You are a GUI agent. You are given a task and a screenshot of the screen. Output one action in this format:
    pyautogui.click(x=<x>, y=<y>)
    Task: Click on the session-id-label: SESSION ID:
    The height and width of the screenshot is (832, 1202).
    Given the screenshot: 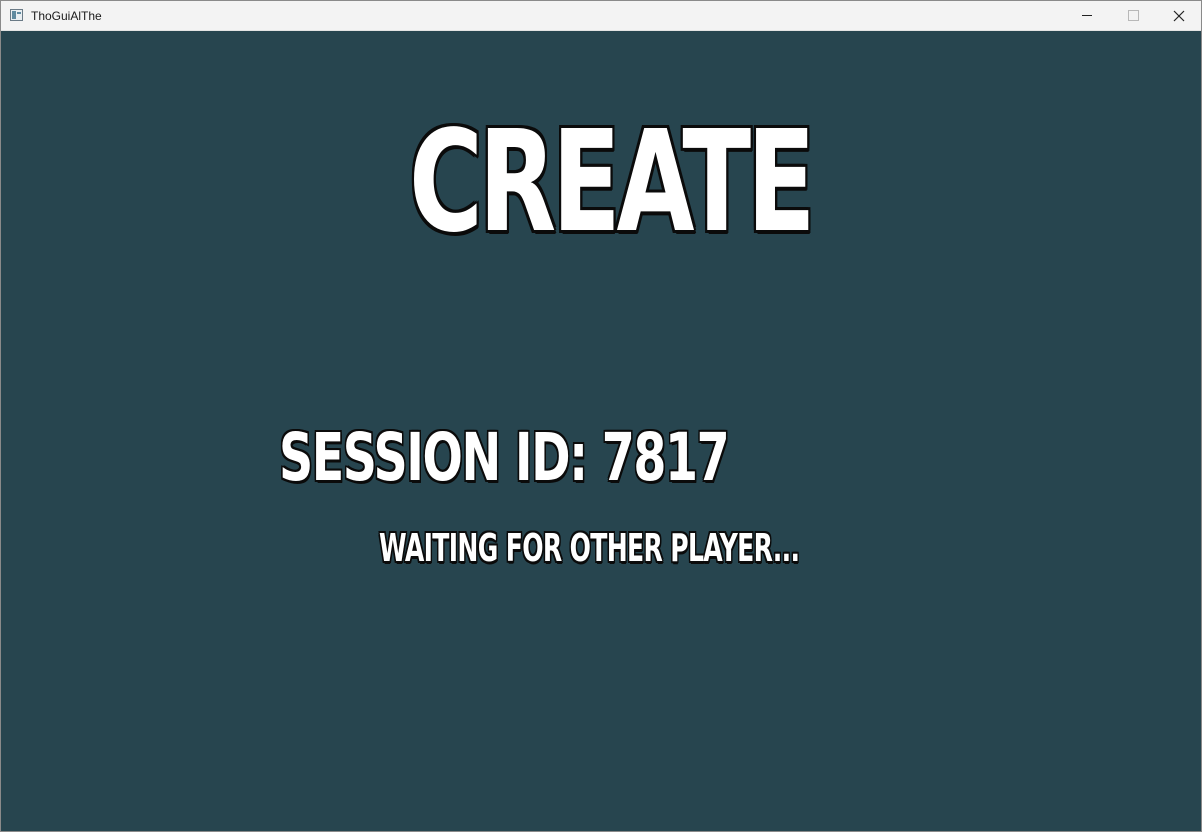 What is the action you would take?
    pyautogui.click(x=433, y=457)
    